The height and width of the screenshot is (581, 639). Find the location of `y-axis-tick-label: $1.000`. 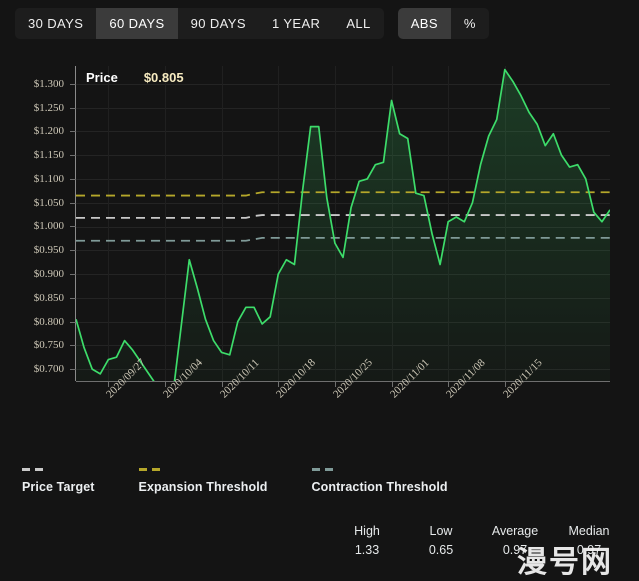

y-axis-tick-label: $1.000 is located at coordinates (48, 226).